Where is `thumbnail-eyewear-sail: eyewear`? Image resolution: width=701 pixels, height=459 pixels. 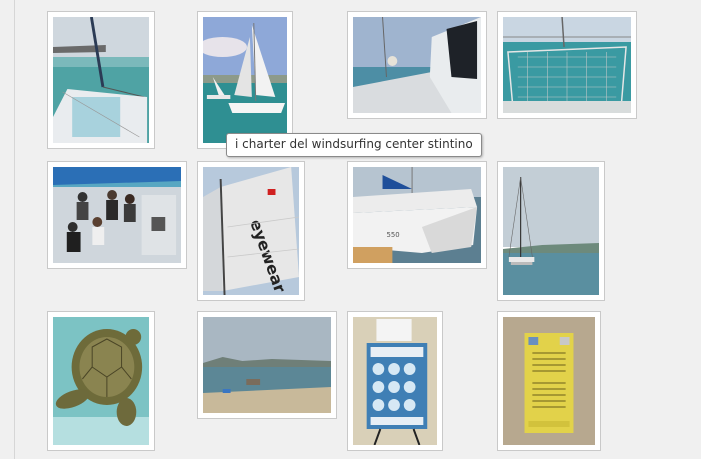
thumbnail-eyewear-sail: eyewear is located at coordinates (251, 231).